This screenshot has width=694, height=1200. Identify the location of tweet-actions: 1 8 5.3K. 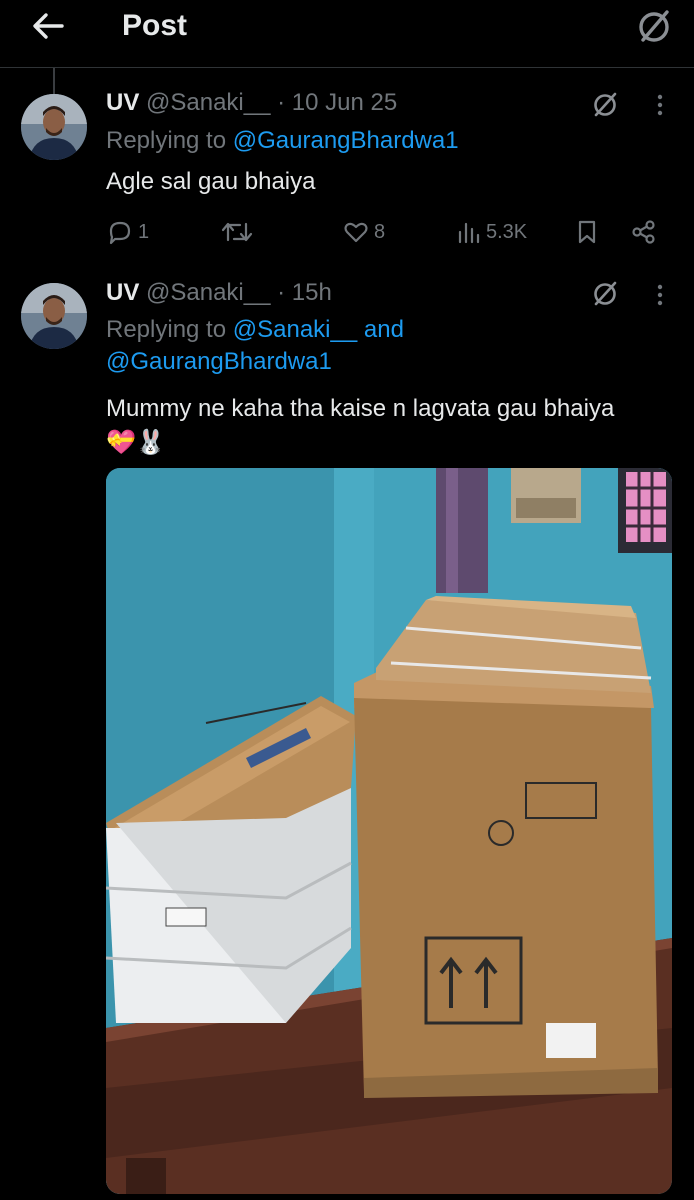
(386, 232).